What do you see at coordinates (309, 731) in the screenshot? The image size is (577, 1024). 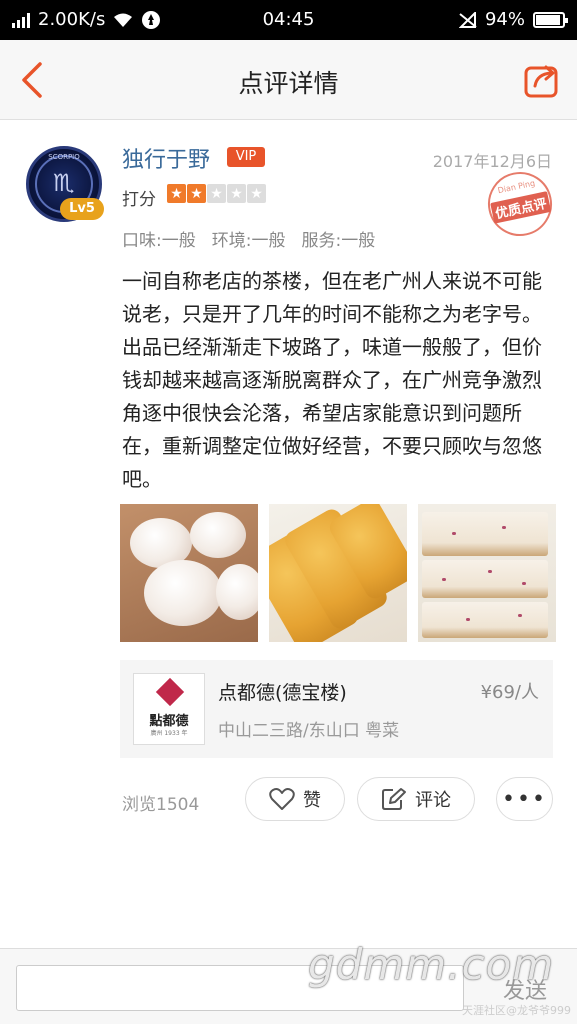 I see `shop-address: 中山二三路/东山口 粤菜` at bounding box center [309, 731].